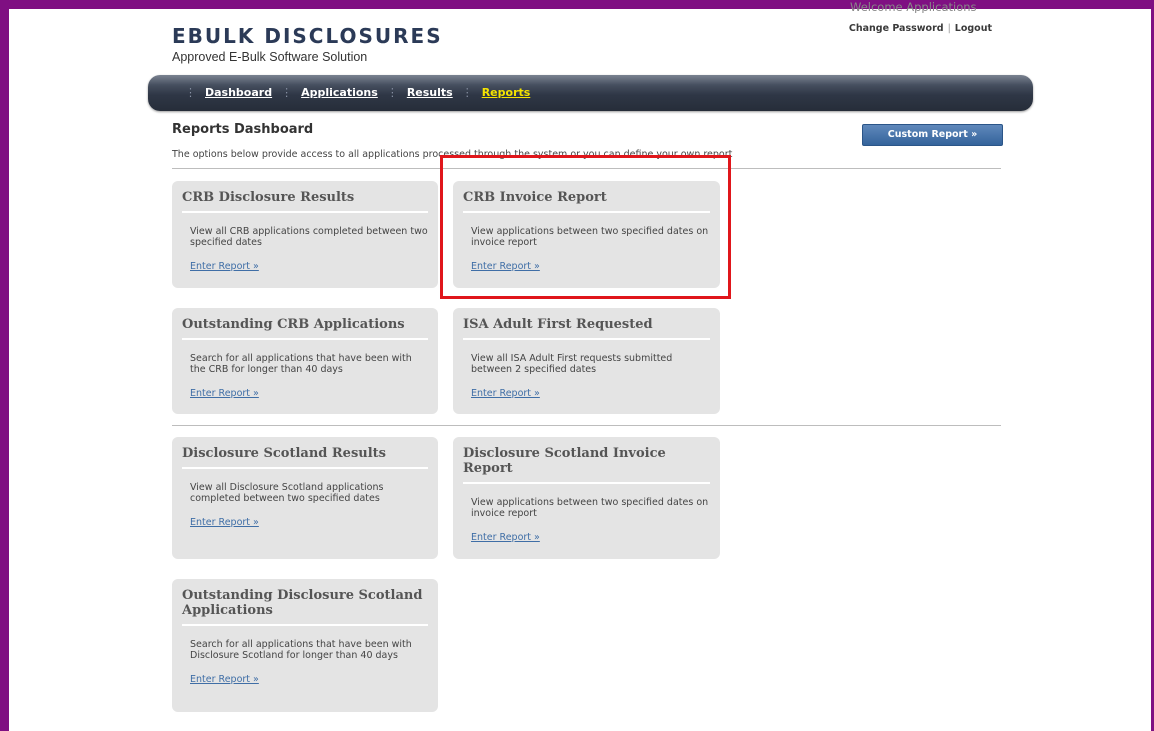 The image size is (1154, 731). I want to click on page-header: Reports Dashboard, so click(242, 129).